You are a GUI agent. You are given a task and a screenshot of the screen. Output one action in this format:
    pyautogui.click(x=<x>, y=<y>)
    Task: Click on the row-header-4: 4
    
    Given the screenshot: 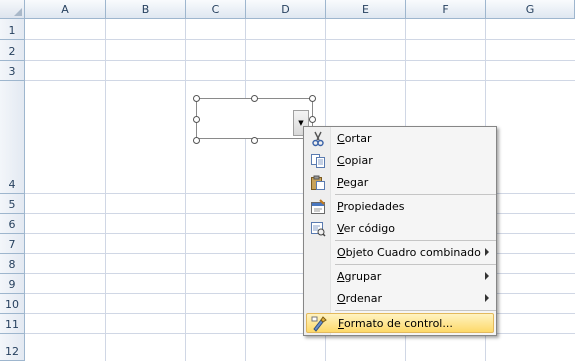 What is the action you would take?
    pyautogui.click(x=12, y=137)
    